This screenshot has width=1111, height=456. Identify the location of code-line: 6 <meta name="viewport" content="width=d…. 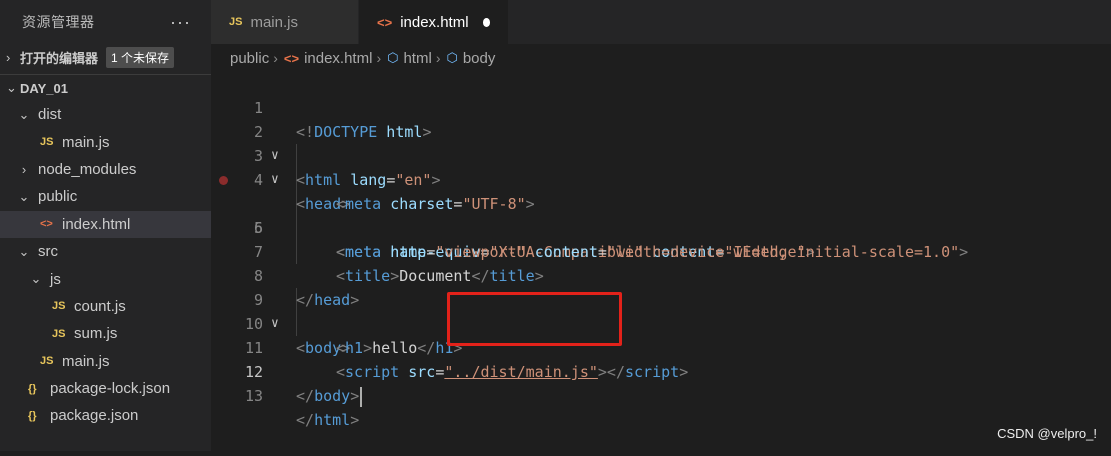
(661, 226).